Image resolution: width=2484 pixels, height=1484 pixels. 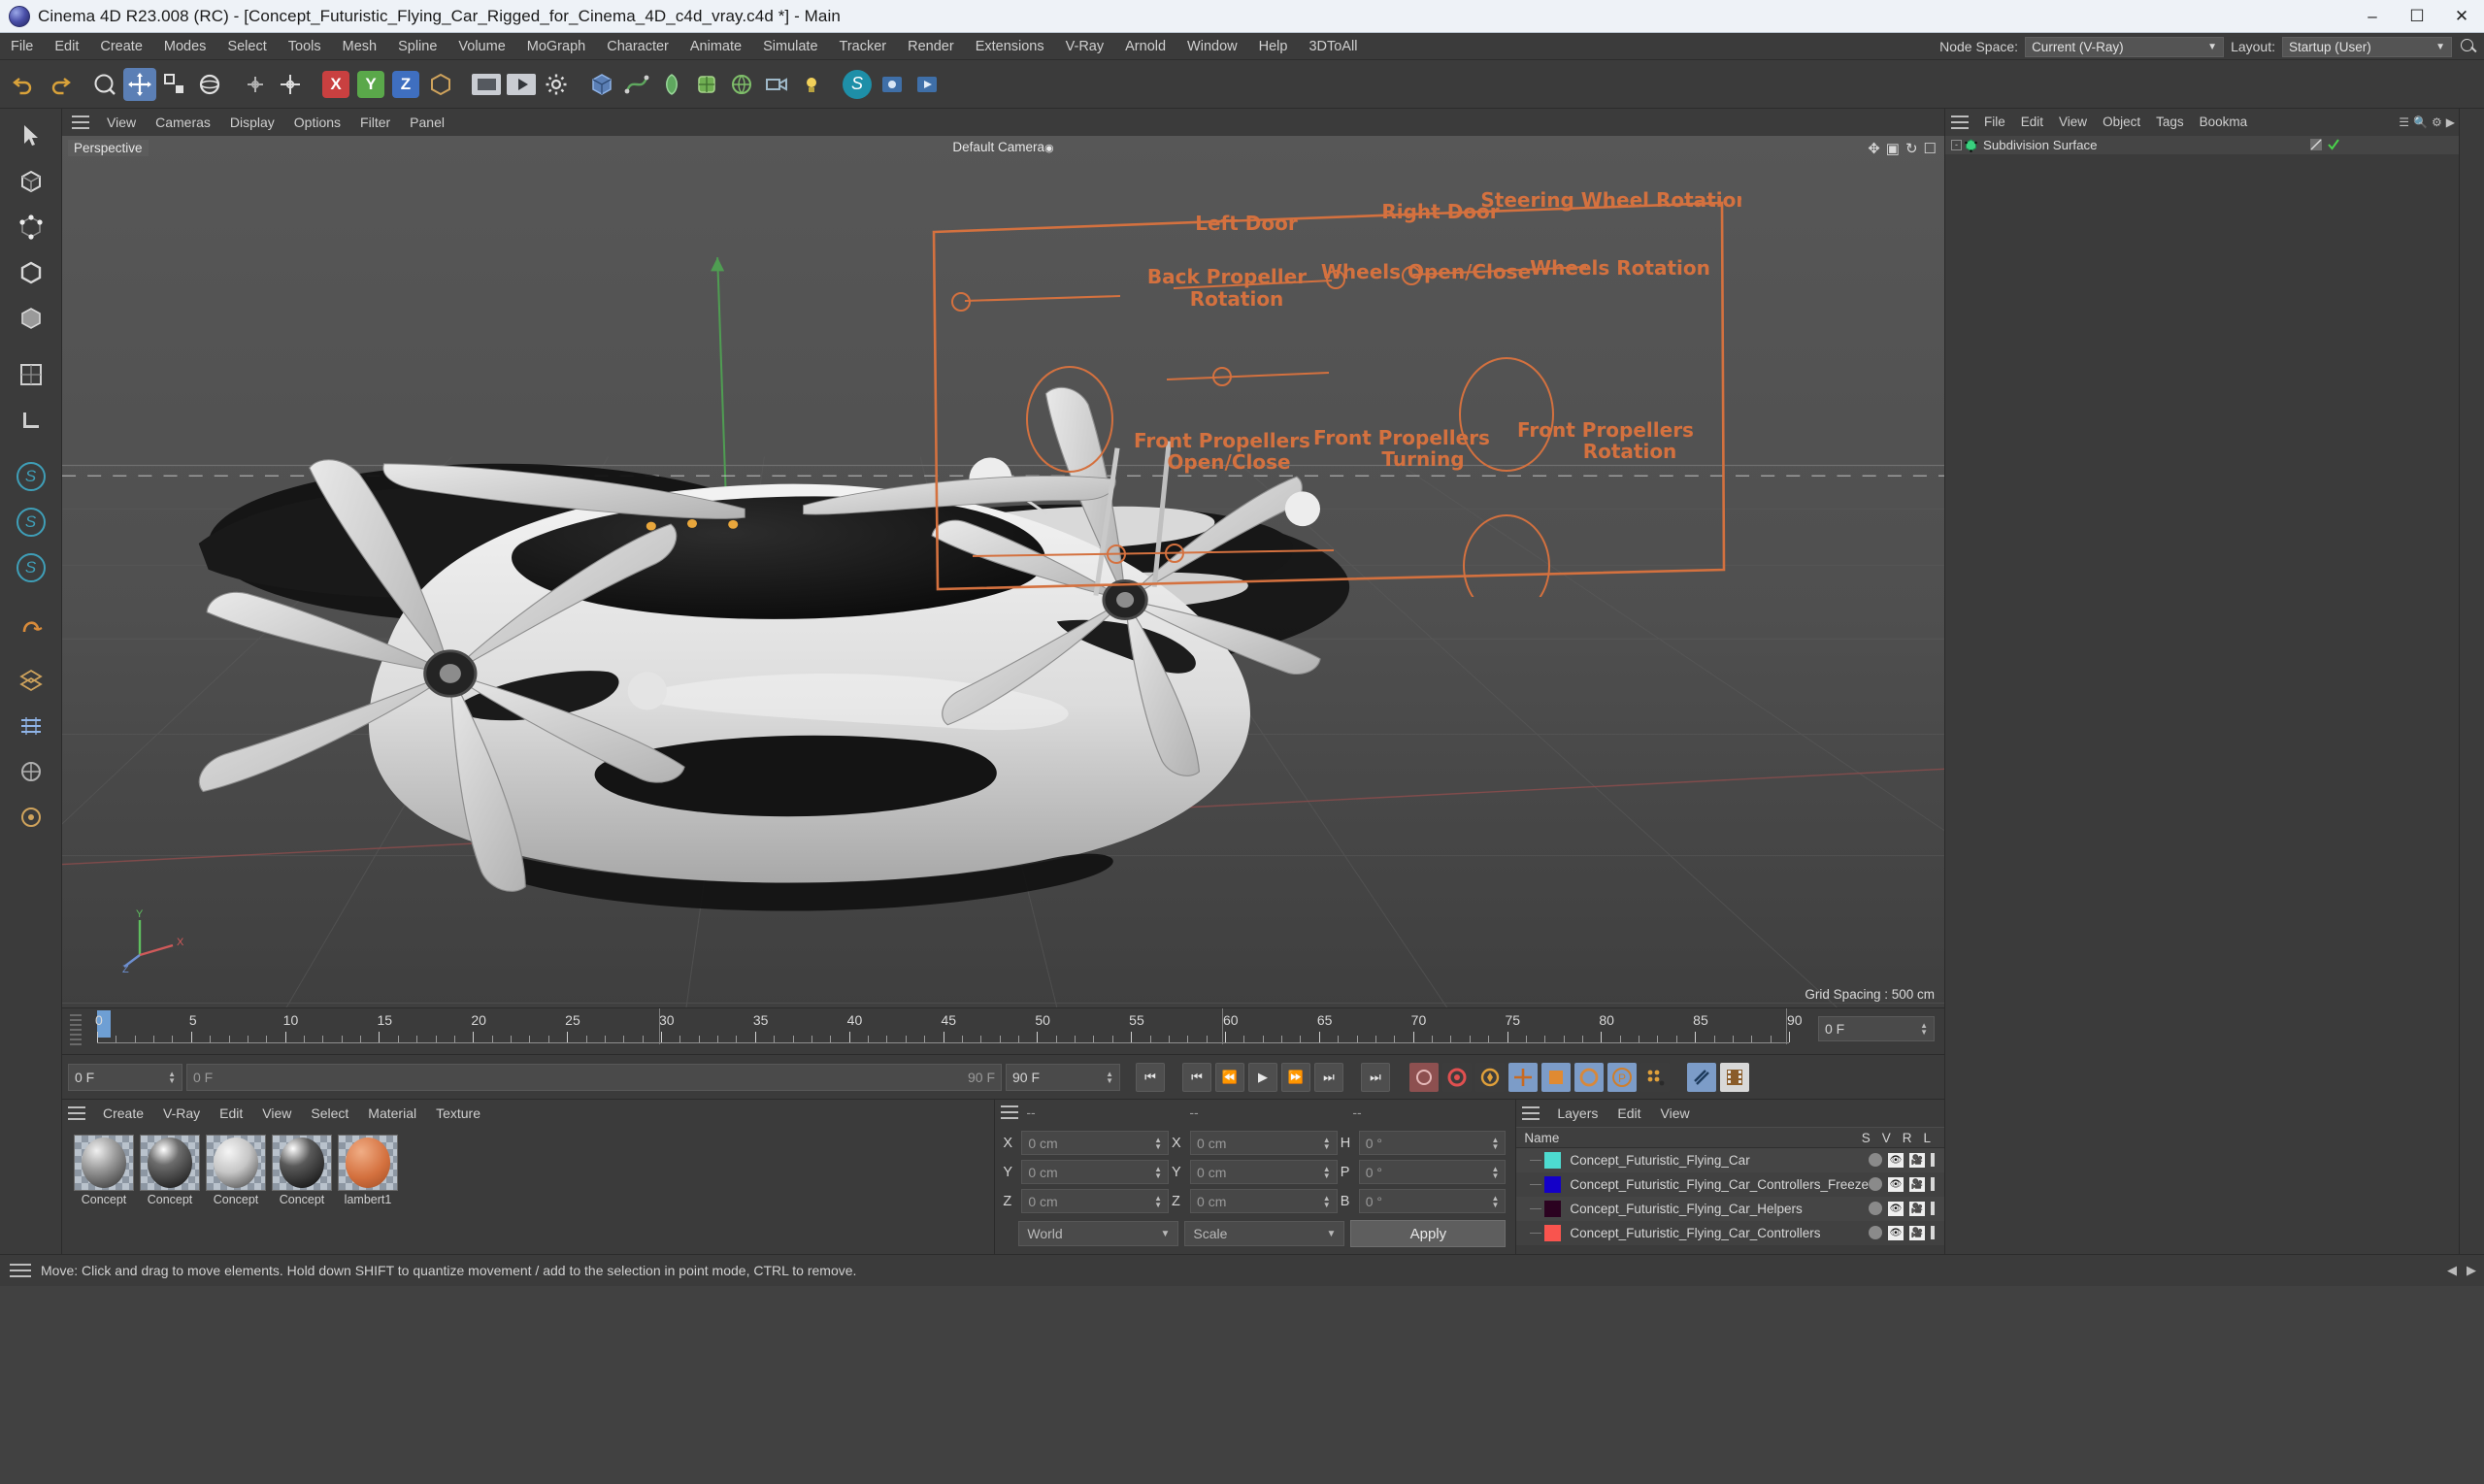 I want to click on next-icon: ▶, so click(x=2471, y=1270).